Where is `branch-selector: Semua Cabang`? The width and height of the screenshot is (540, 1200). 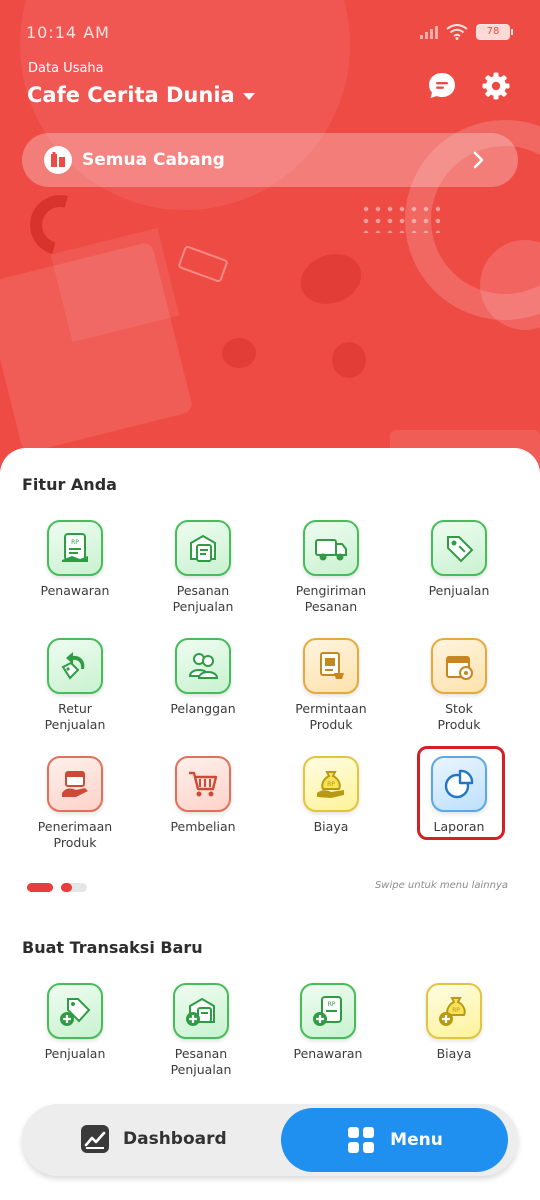
branch-selector: Semua Cabang is located at coordinates (270, 160).